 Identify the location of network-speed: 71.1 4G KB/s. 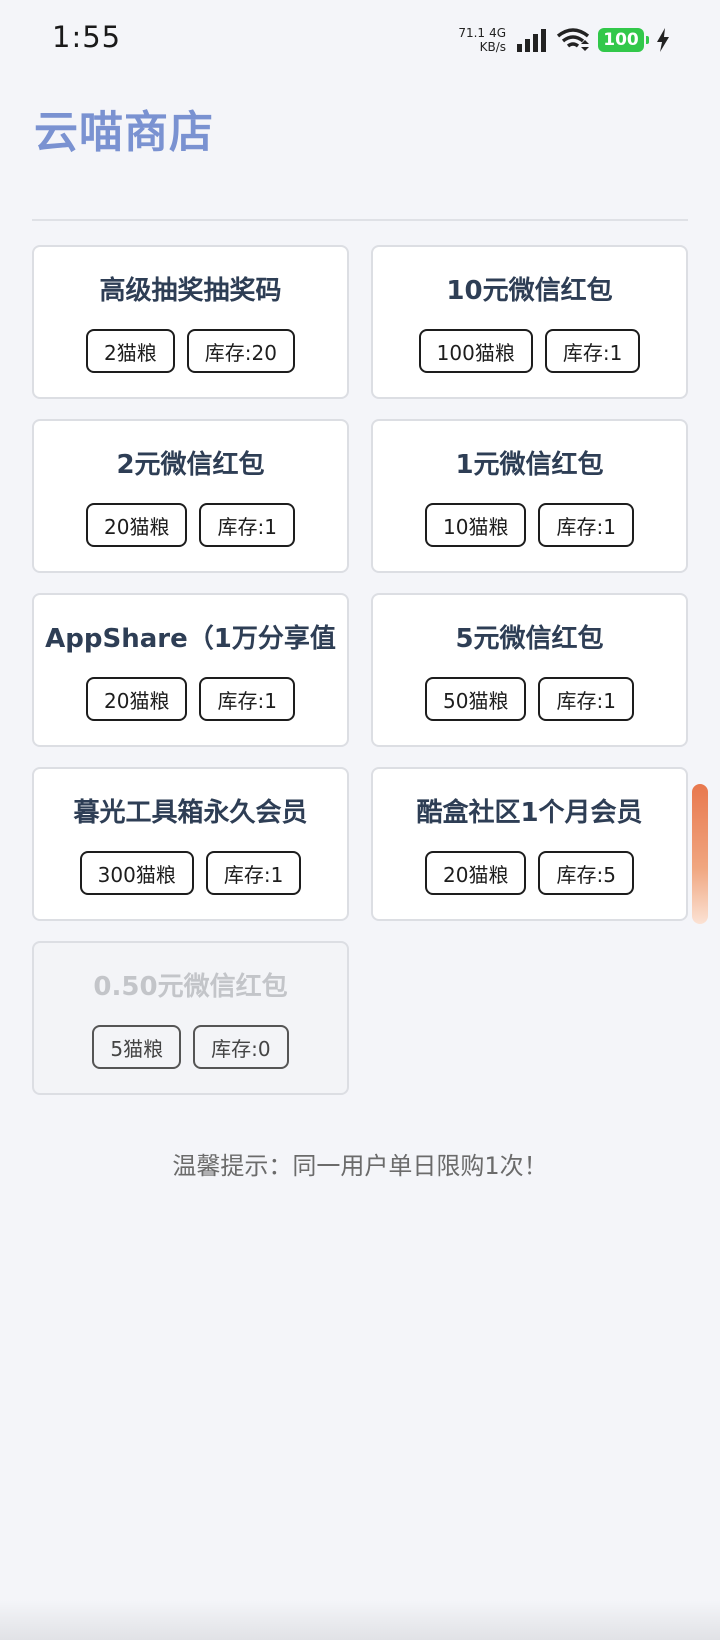
(482, 40).